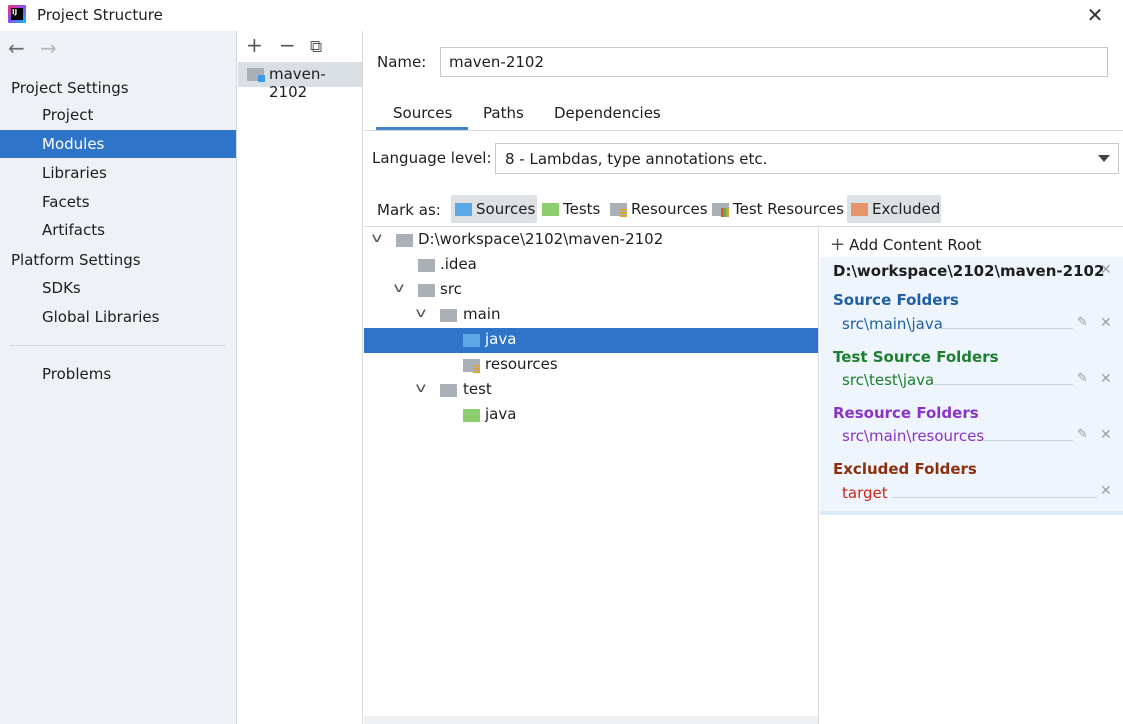 Image resolution: width=1123 pixels, height=724 pixels. Describe the element at coordinates (561, 15) in the screenshot. I see `title-bar: IJ Project Structure ✕` at that location.